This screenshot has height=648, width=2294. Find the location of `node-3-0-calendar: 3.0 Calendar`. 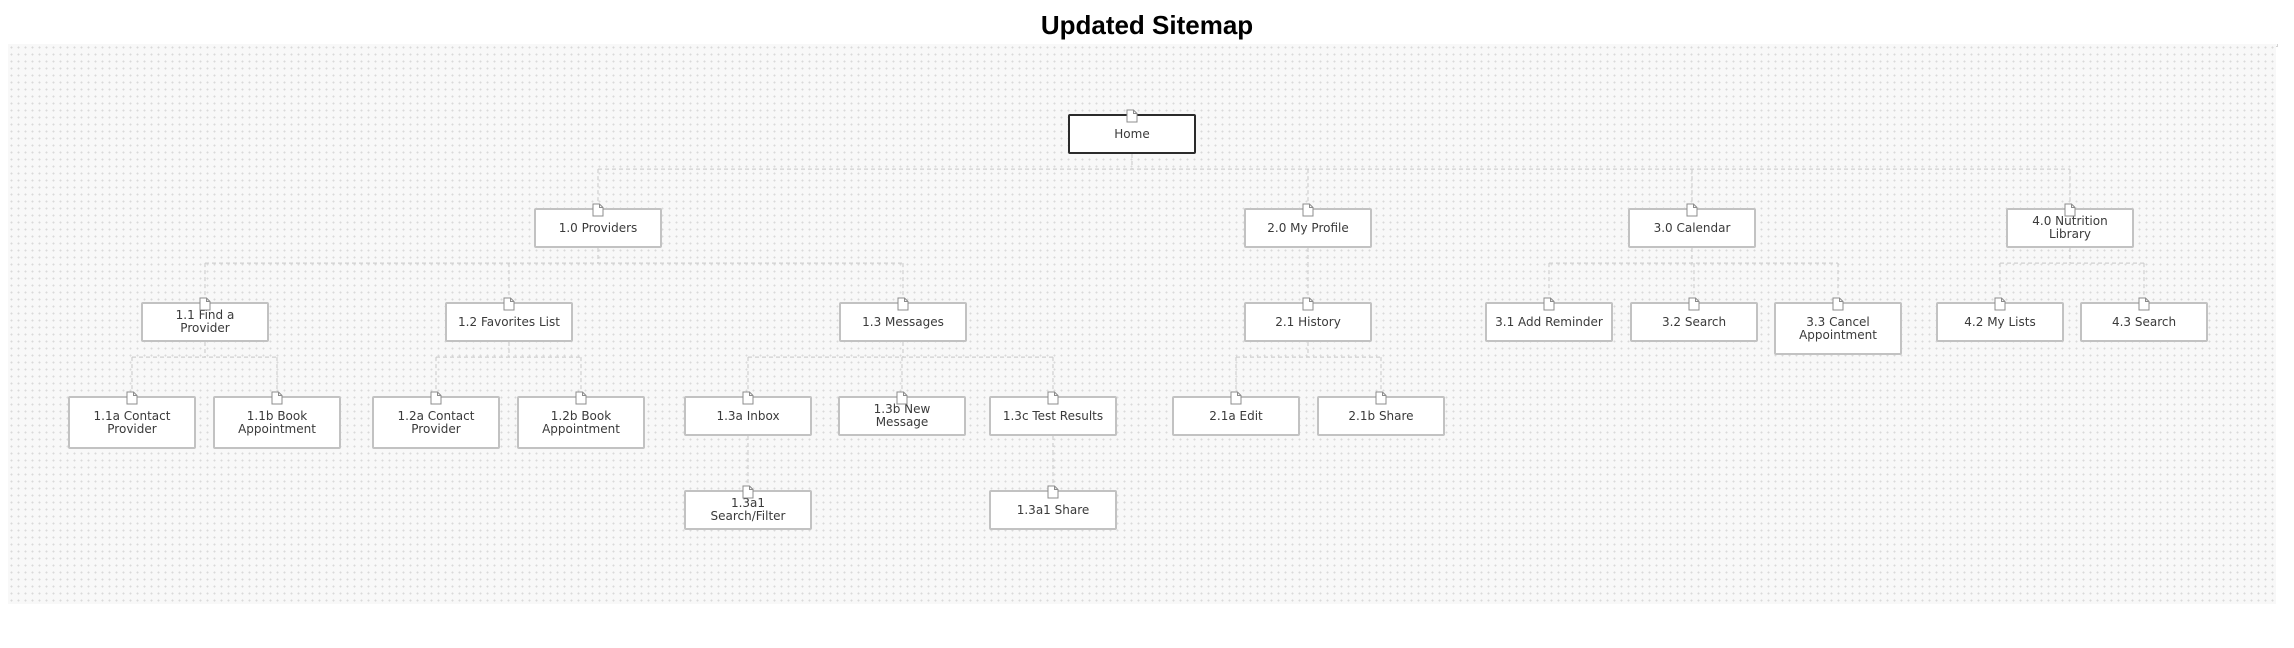

node-3-0-calendar: 3.0 Calendar is located at coordinates (1692, 225).